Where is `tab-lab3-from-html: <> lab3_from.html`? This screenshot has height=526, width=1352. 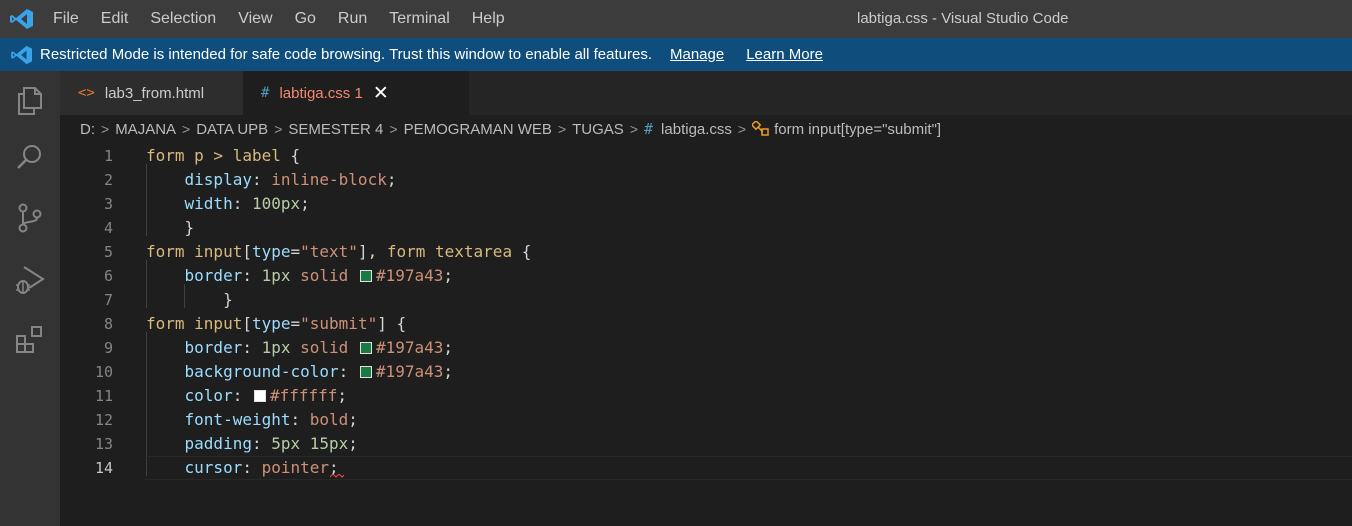
tab-lab3-from-html: <> lab3_from.html is located at coordinates (151, 93).